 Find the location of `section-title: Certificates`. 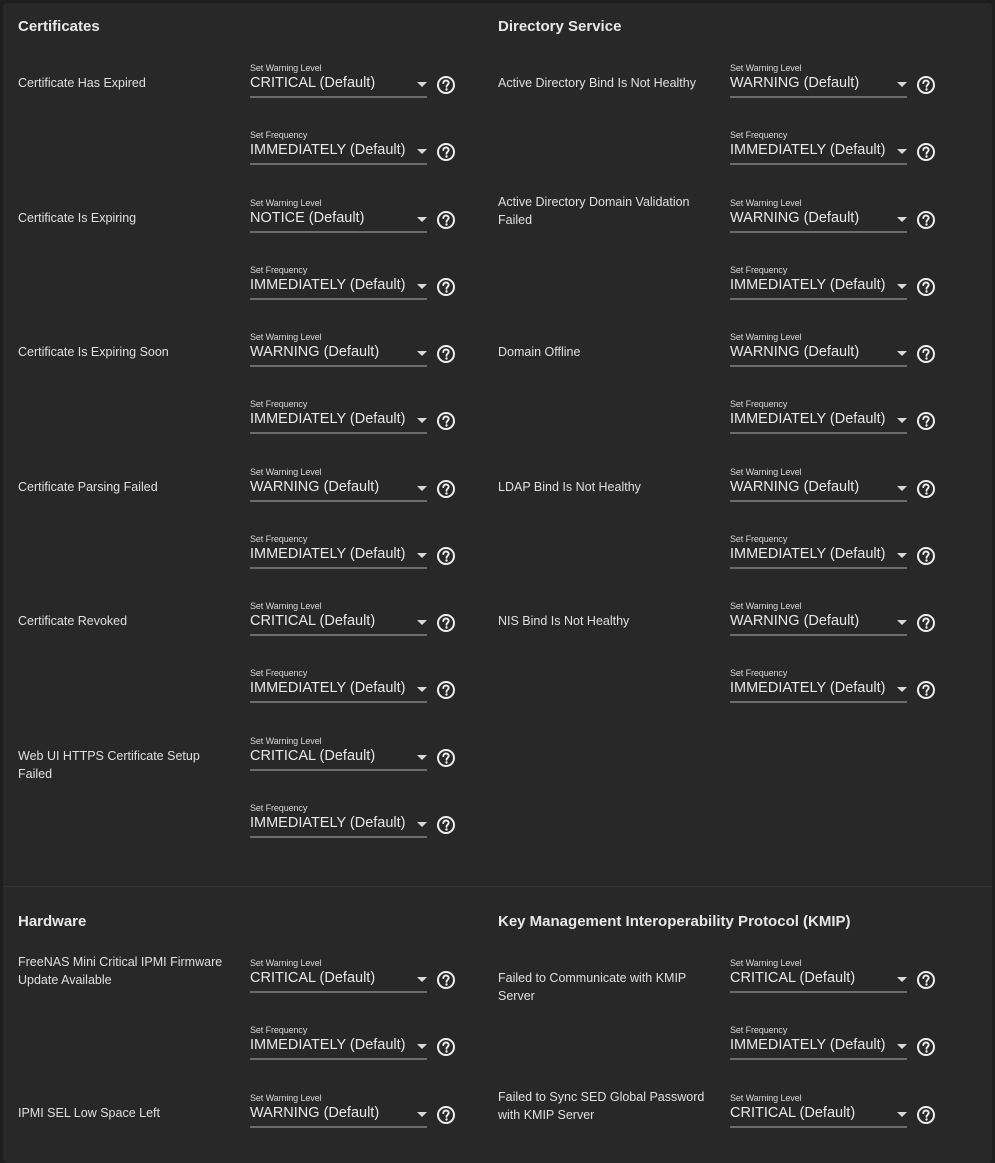

section-title: Certificates is located at coordinates (59, 26).